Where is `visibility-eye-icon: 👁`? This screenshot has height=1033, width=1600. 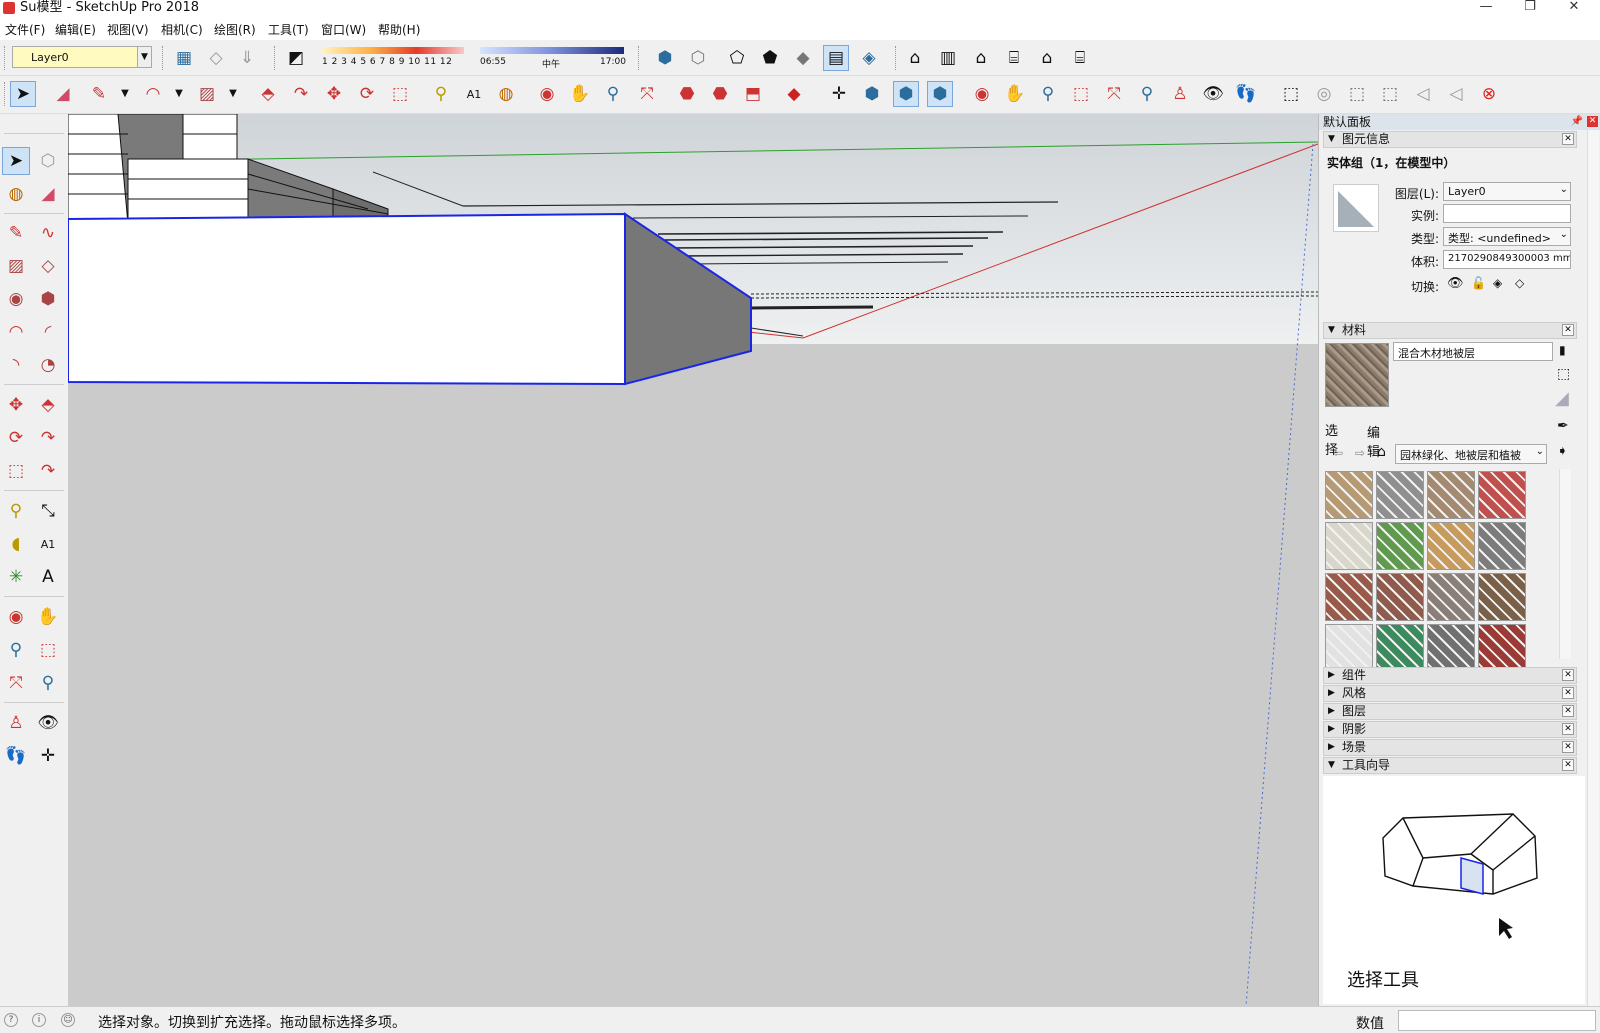 visibility-eye-icon: 👁 is located at coordinates (1455, 283).